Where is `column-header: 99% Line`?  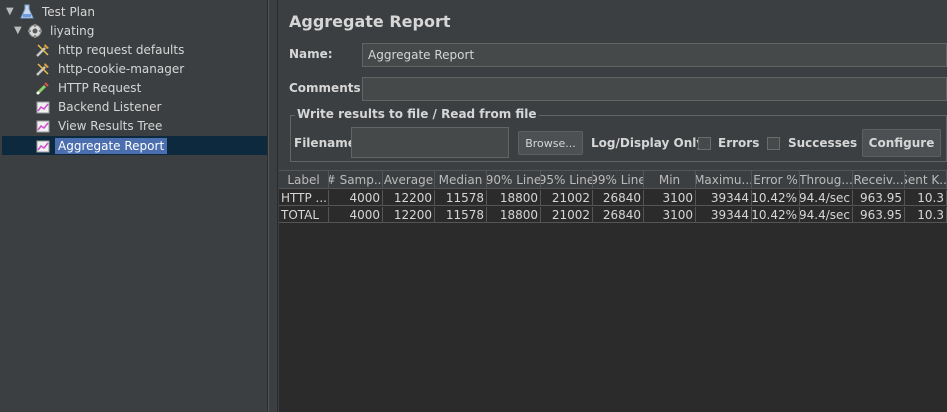 column-header: 99% Line is located at coordinates (618, 180).